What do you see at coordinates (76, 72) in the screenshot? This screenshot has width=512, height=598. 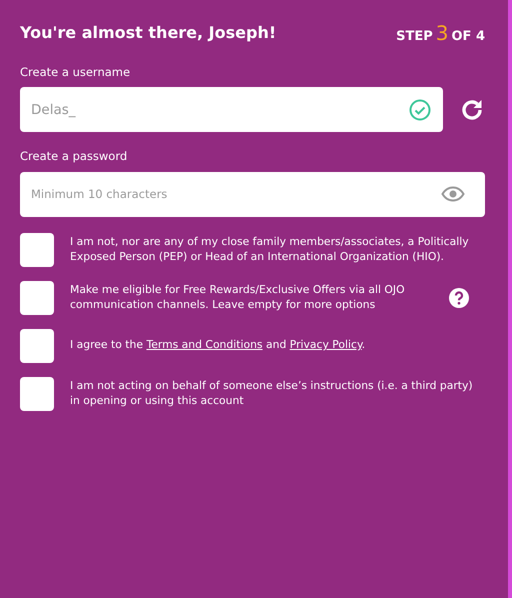 I see `username-label: Create a username` at bounding box center [76, 72].